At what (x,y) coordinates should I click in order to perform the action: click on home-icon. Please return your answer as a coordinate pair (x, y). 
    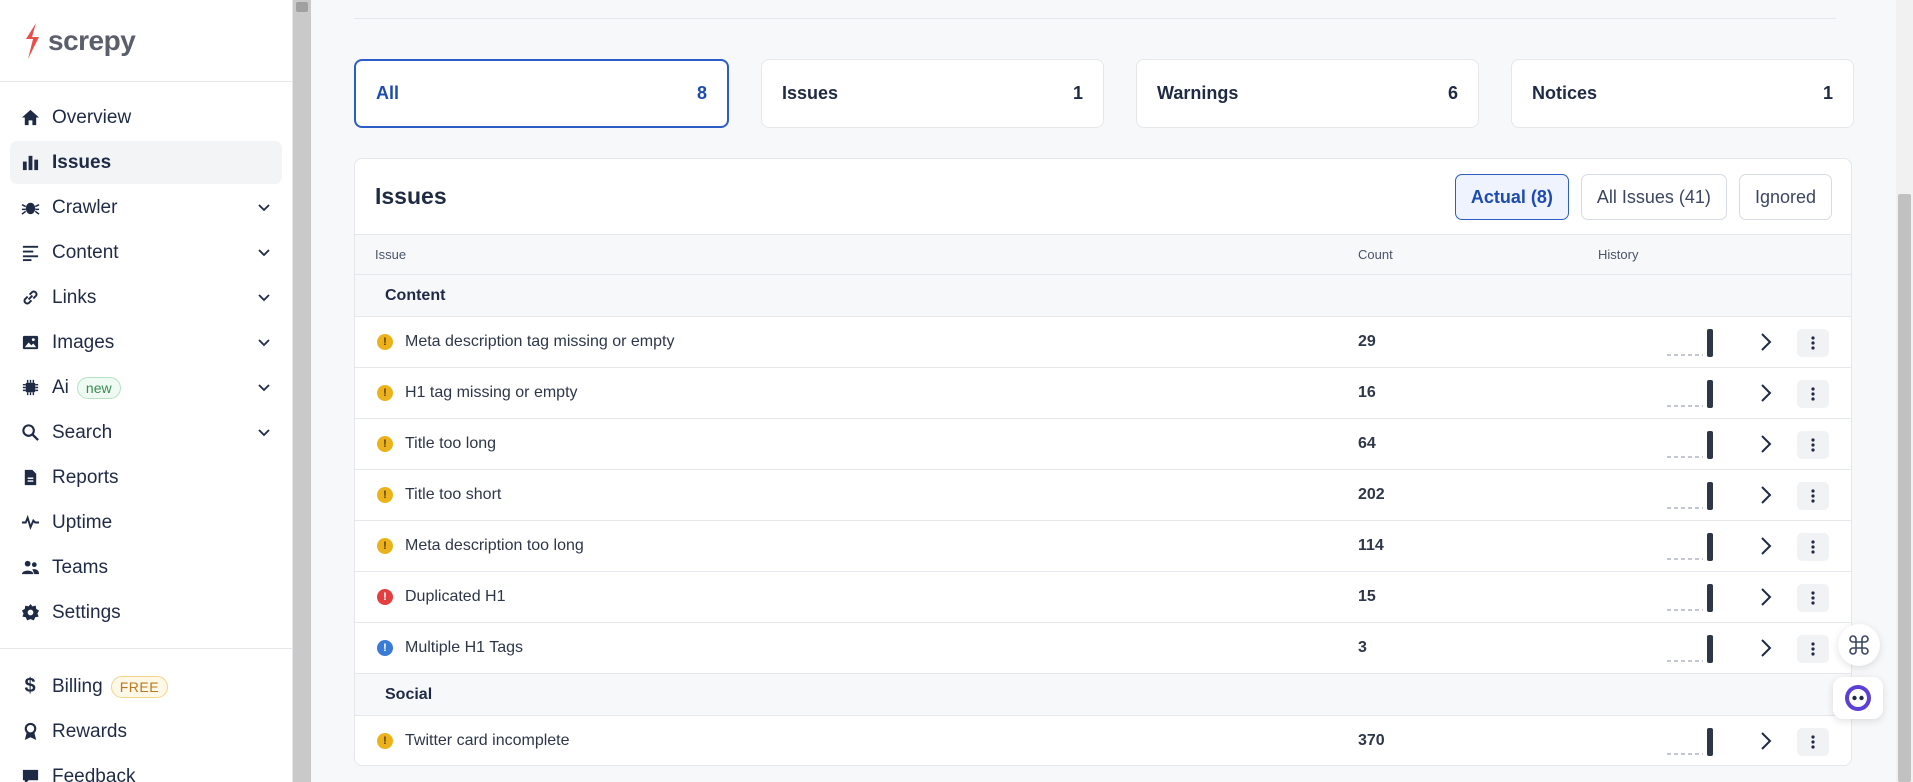
    Looking at the image, I should click on (30, 118).